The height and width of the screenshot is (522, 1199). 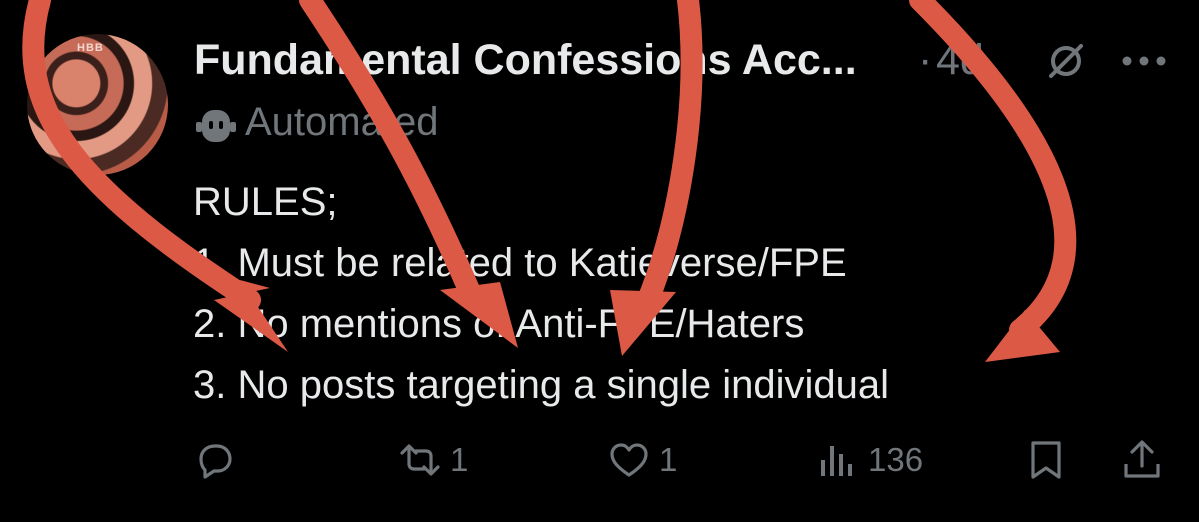 What do you see at coordinates (836, 461) in the screenshot?
I see `views-icon` at bounding box center [836, 461].